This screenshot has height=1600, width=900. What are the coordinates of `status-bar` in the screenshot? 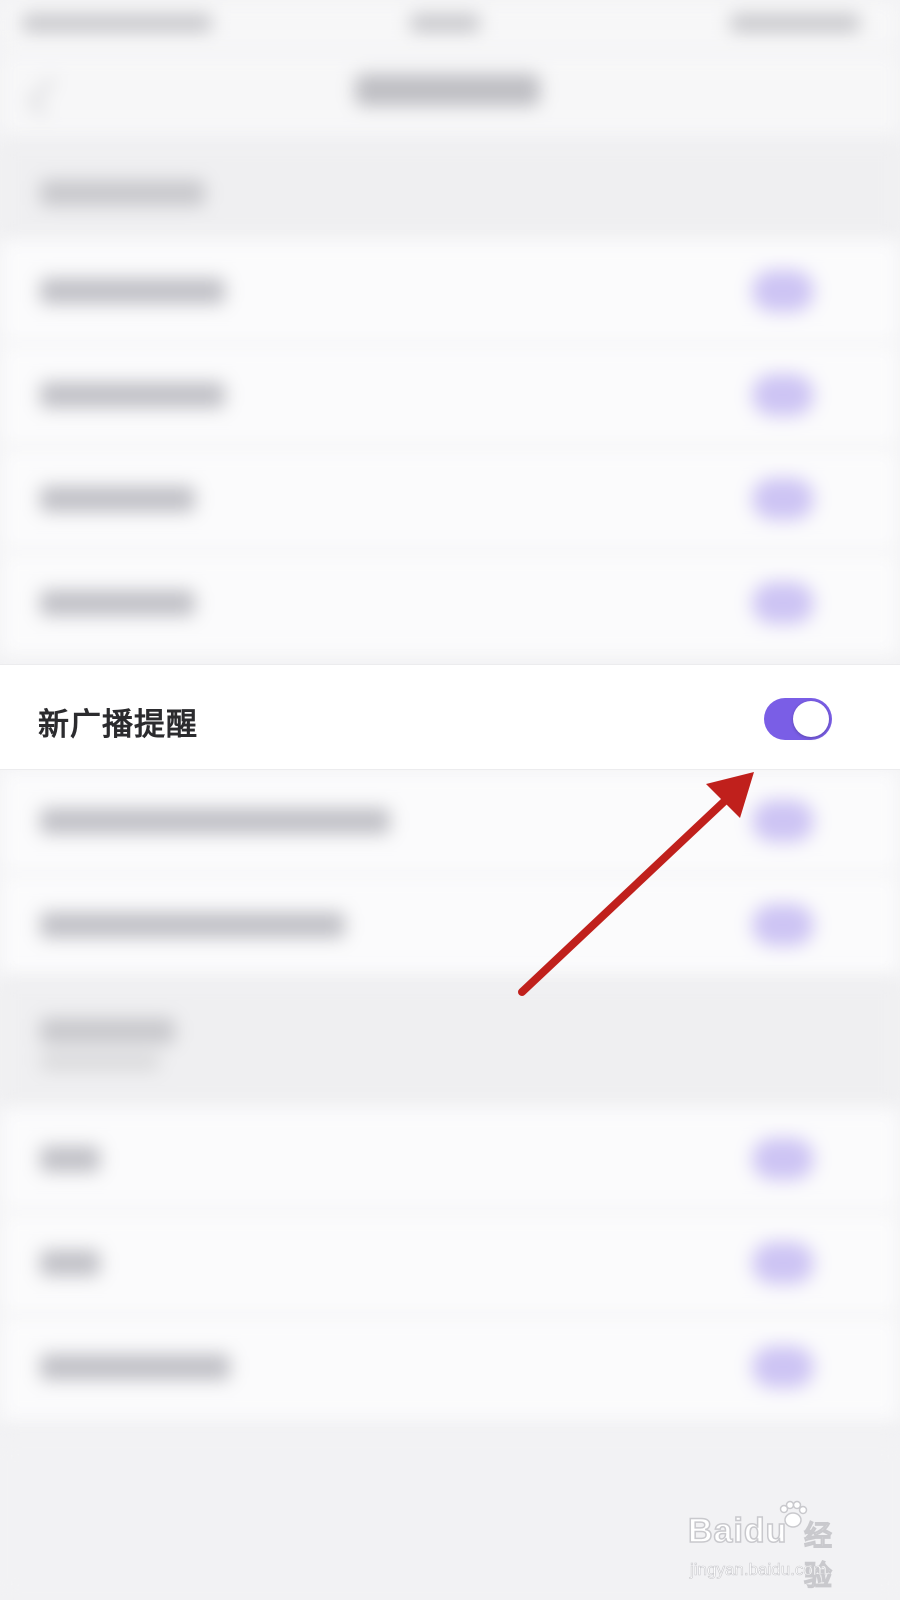 It's located at (450, 26).